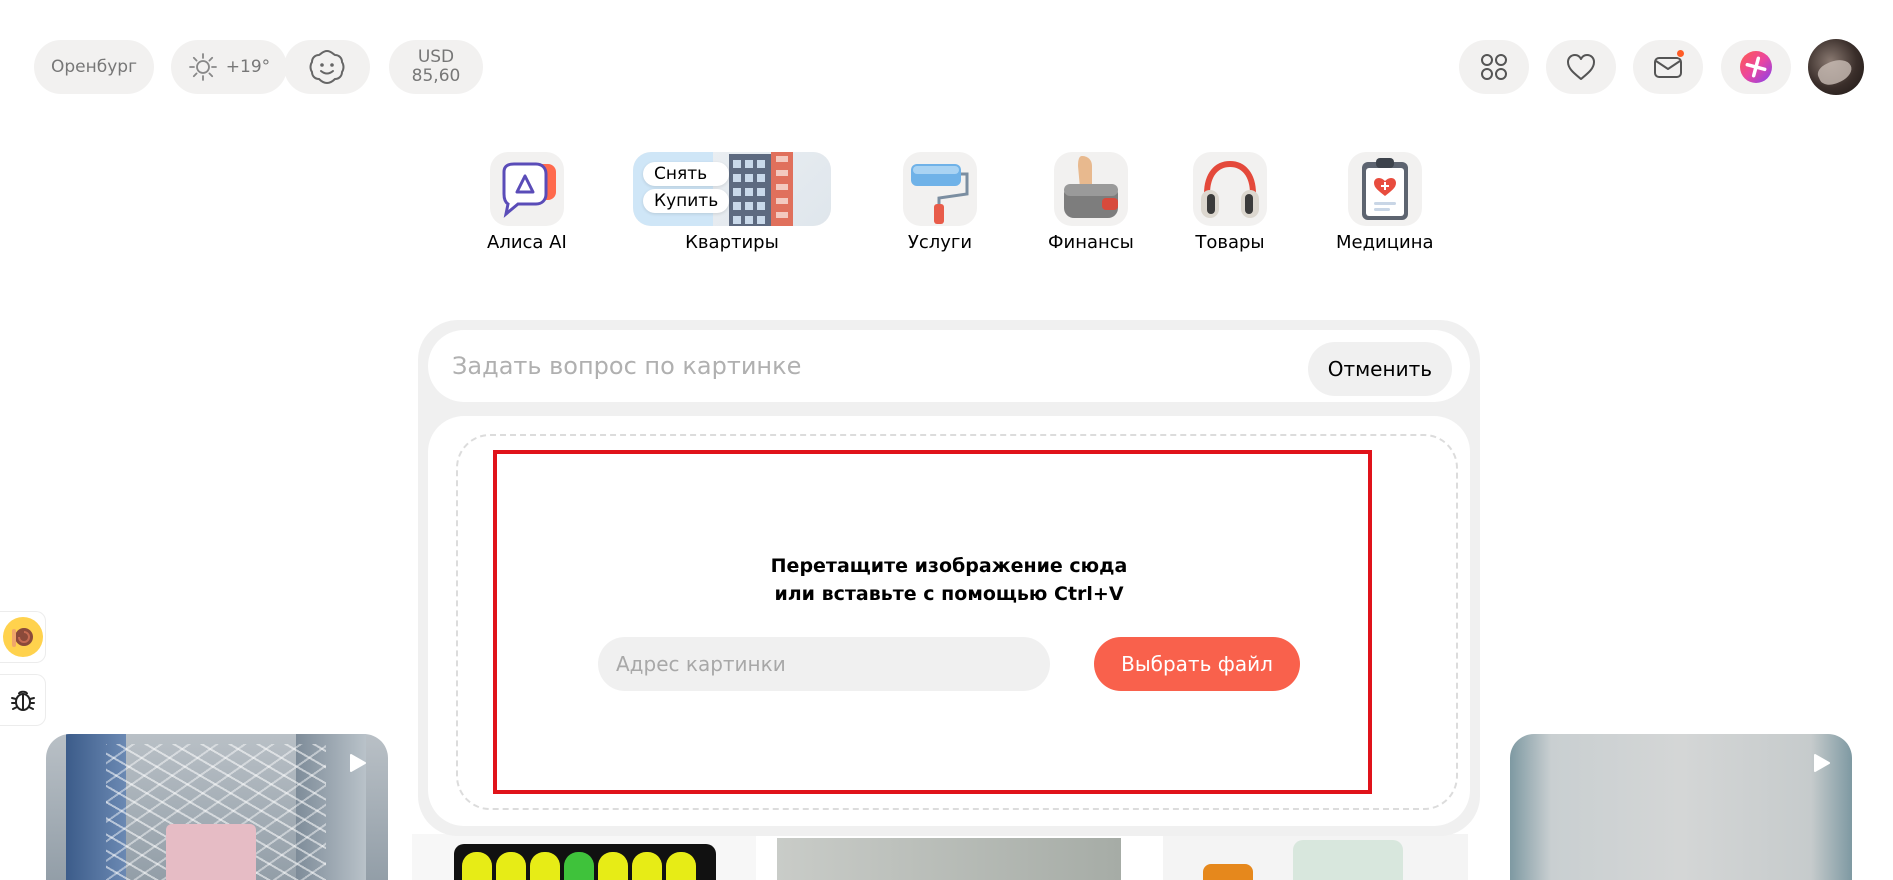 The width and height of the screenshot is (1893, 880). I want to click on side-widget-snail, so click(23, 637).